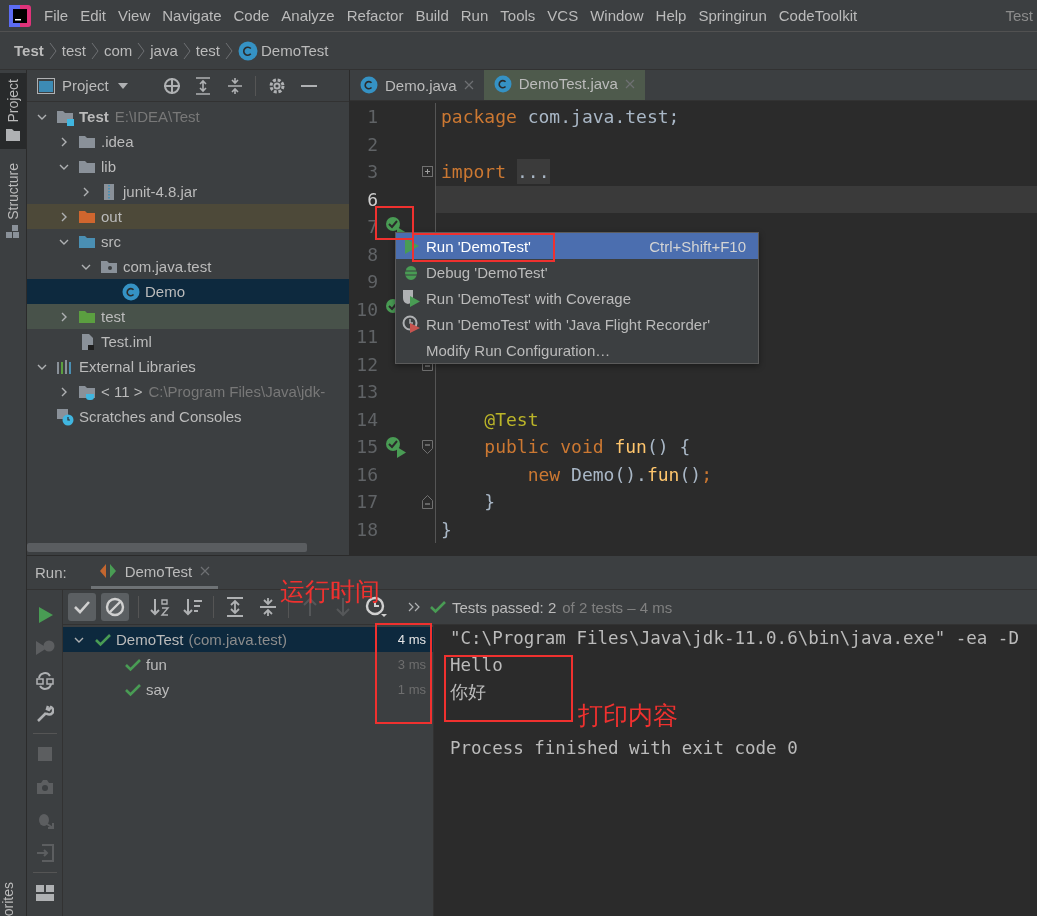 The width and height of the screenshot is (1037, 916). What do you see at coordinates (107, 571) in the screenshot?
I see `test-config-icon` at bounding box center [107, 571].